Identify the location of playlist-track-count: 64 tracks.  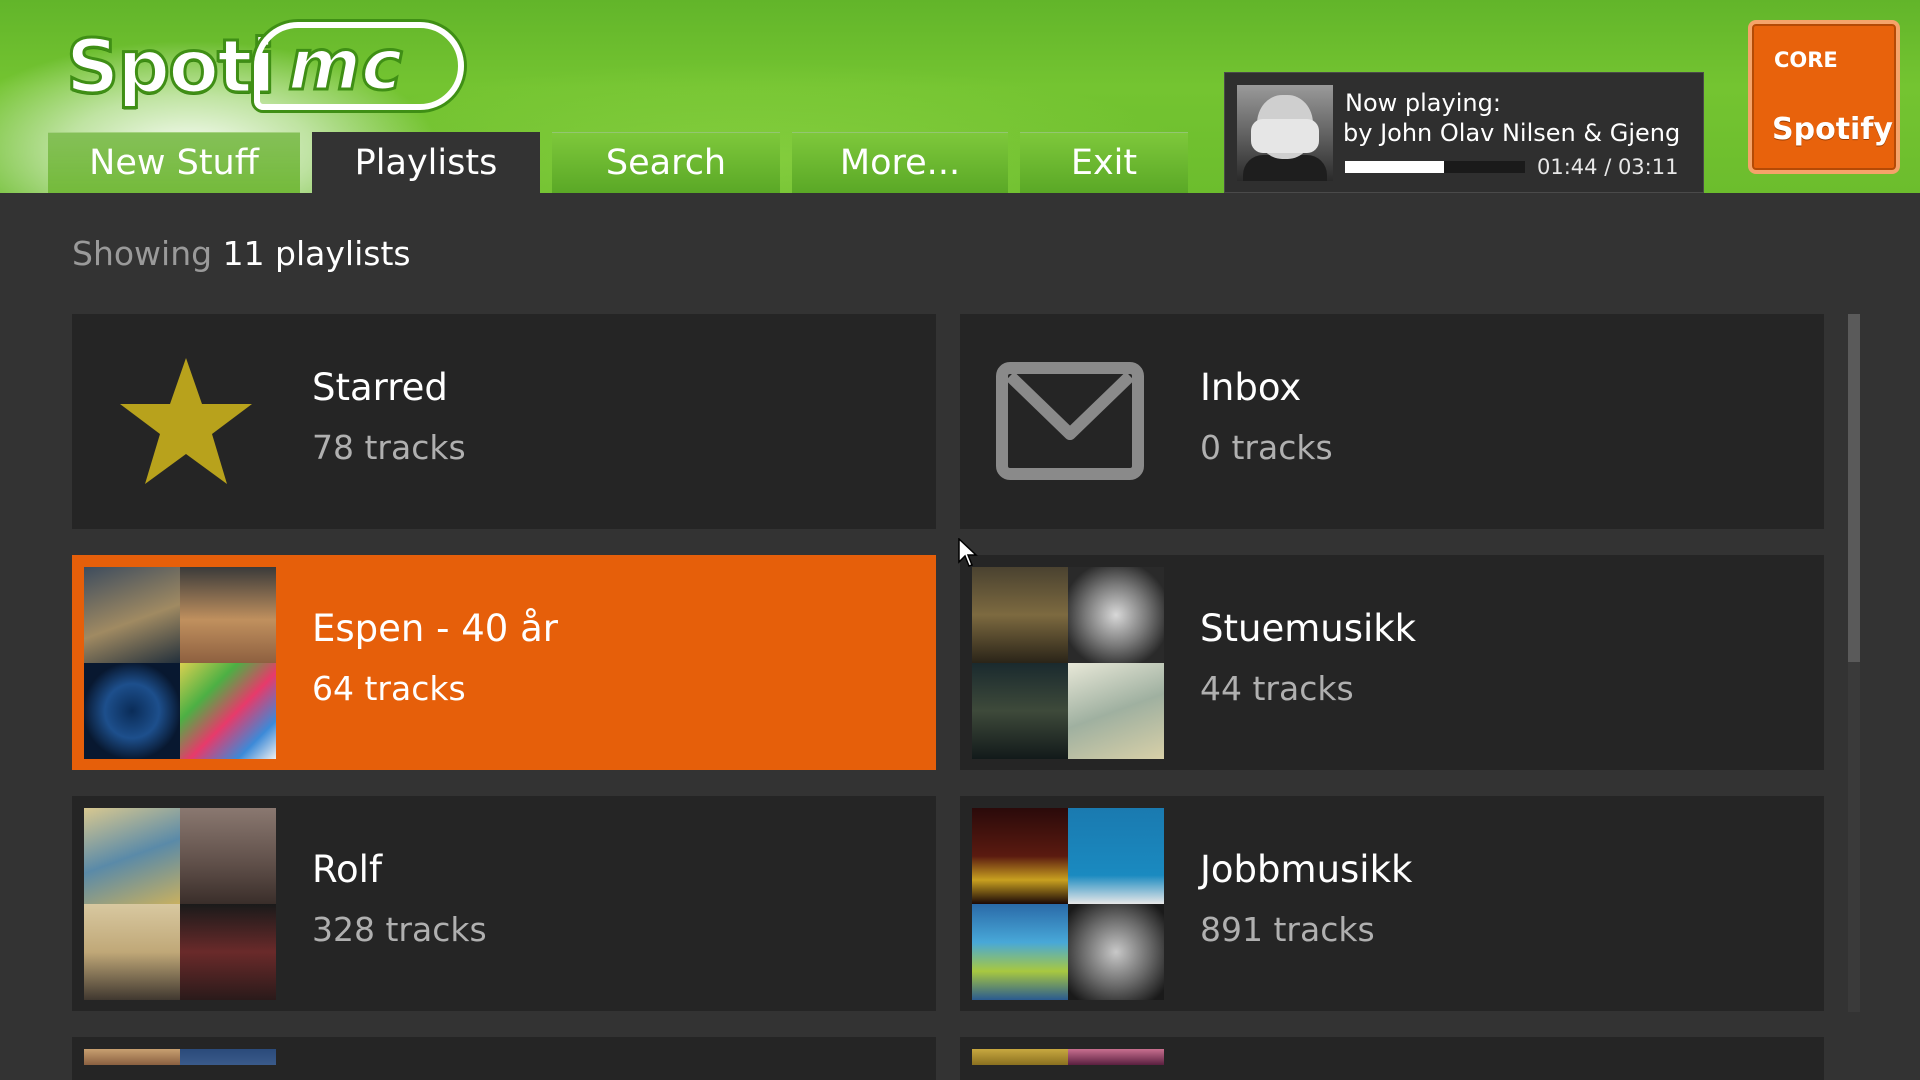
(389, 688).